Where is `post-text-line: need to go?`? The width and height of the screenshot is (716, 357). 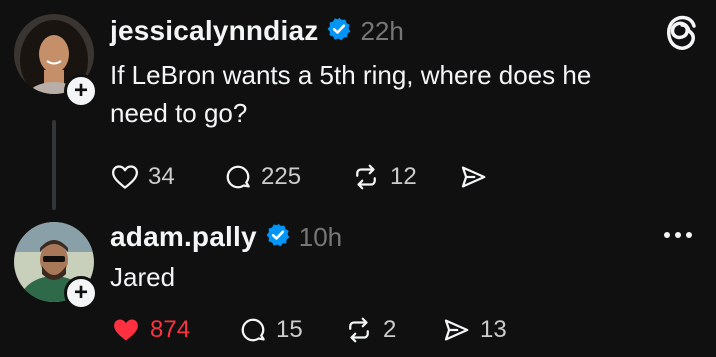
post-text-line: need to go? is located at coordinates (179, 113).